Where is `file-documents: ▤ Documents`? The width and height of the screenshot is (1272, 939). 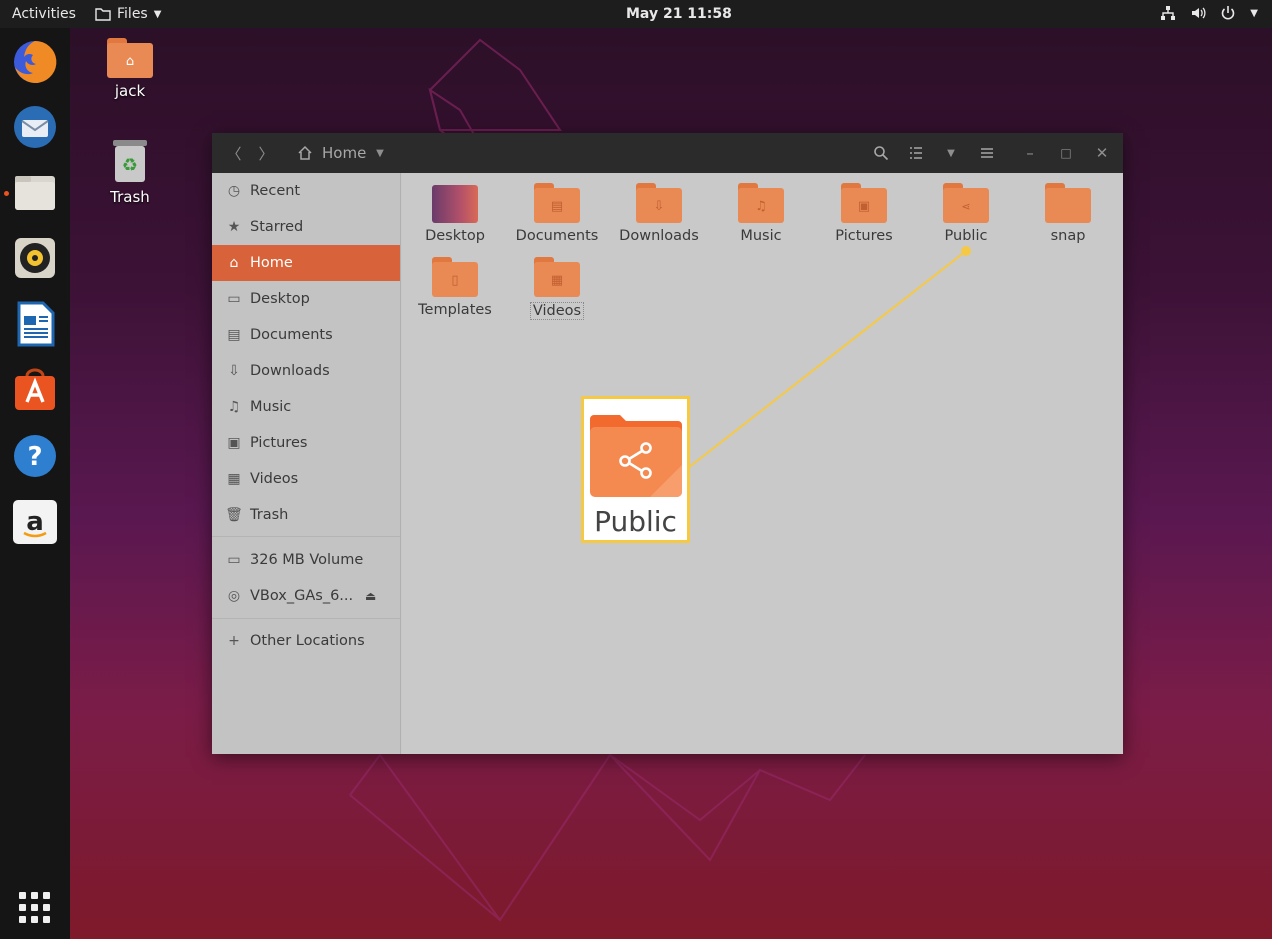
file-documents: ▤ Documents is located at coordinates (557, 213).